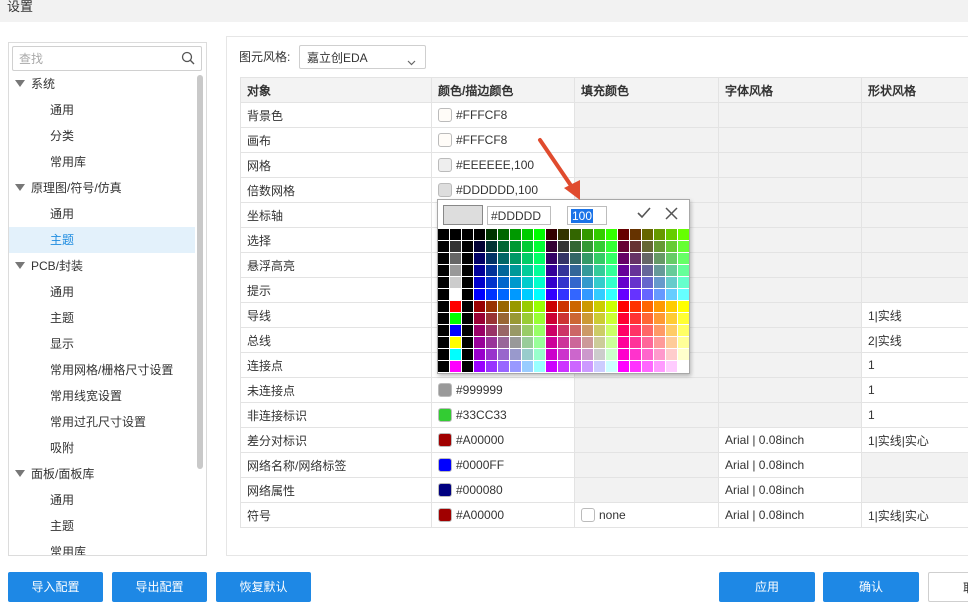 The height and width of the screenshot is (604, 968). What do you see at coordinates (263, 587) in the screenshot?
I see `restore-default-button: 恢复默认` at bounding box center [263, 587].